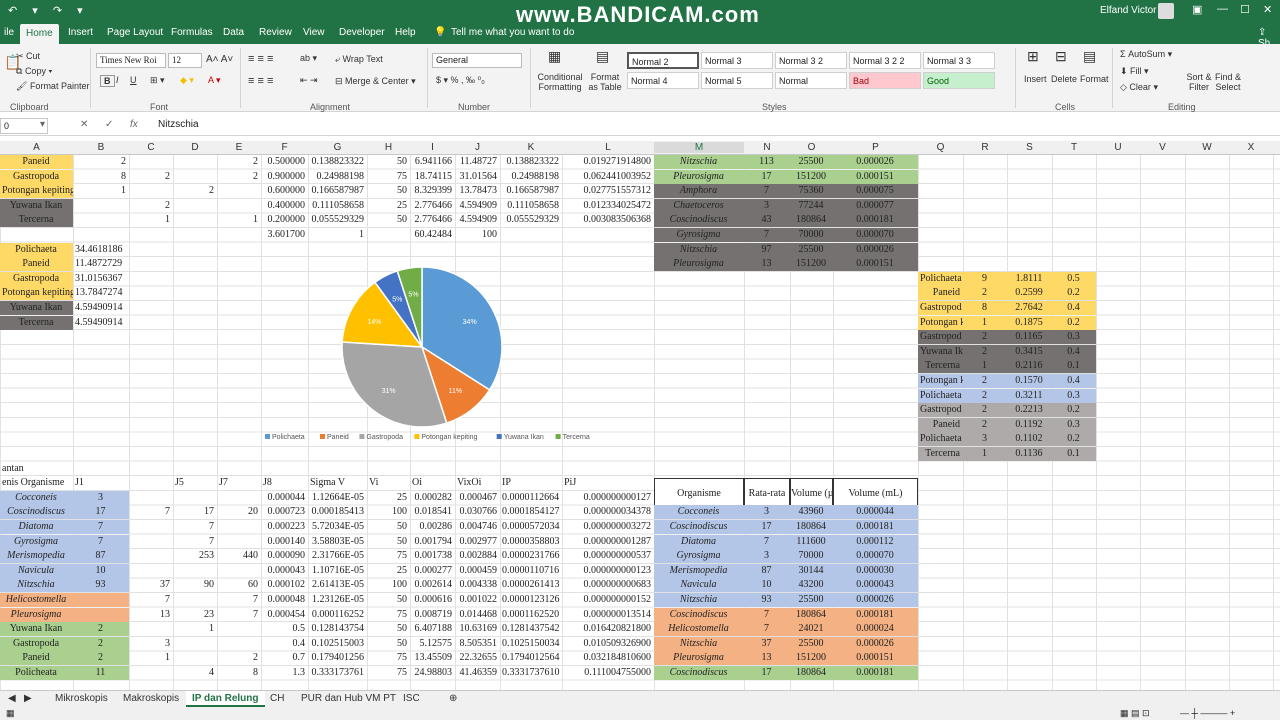 This screenshot has height=720, width=1280. What do you see at coordinates (36, 643) in the screenshot?
I see `bottom-table-name: Gastropoda` at bounding box center [36, 643].